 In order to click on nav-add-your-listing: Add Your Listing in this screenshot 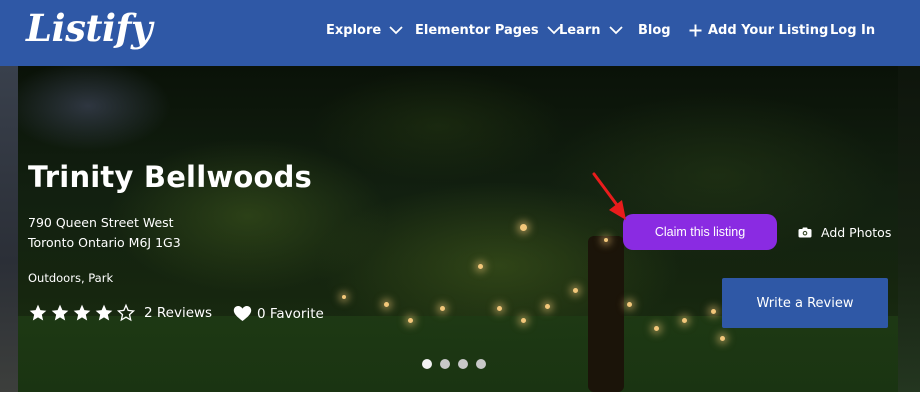, I will do `click(758, 30)`.